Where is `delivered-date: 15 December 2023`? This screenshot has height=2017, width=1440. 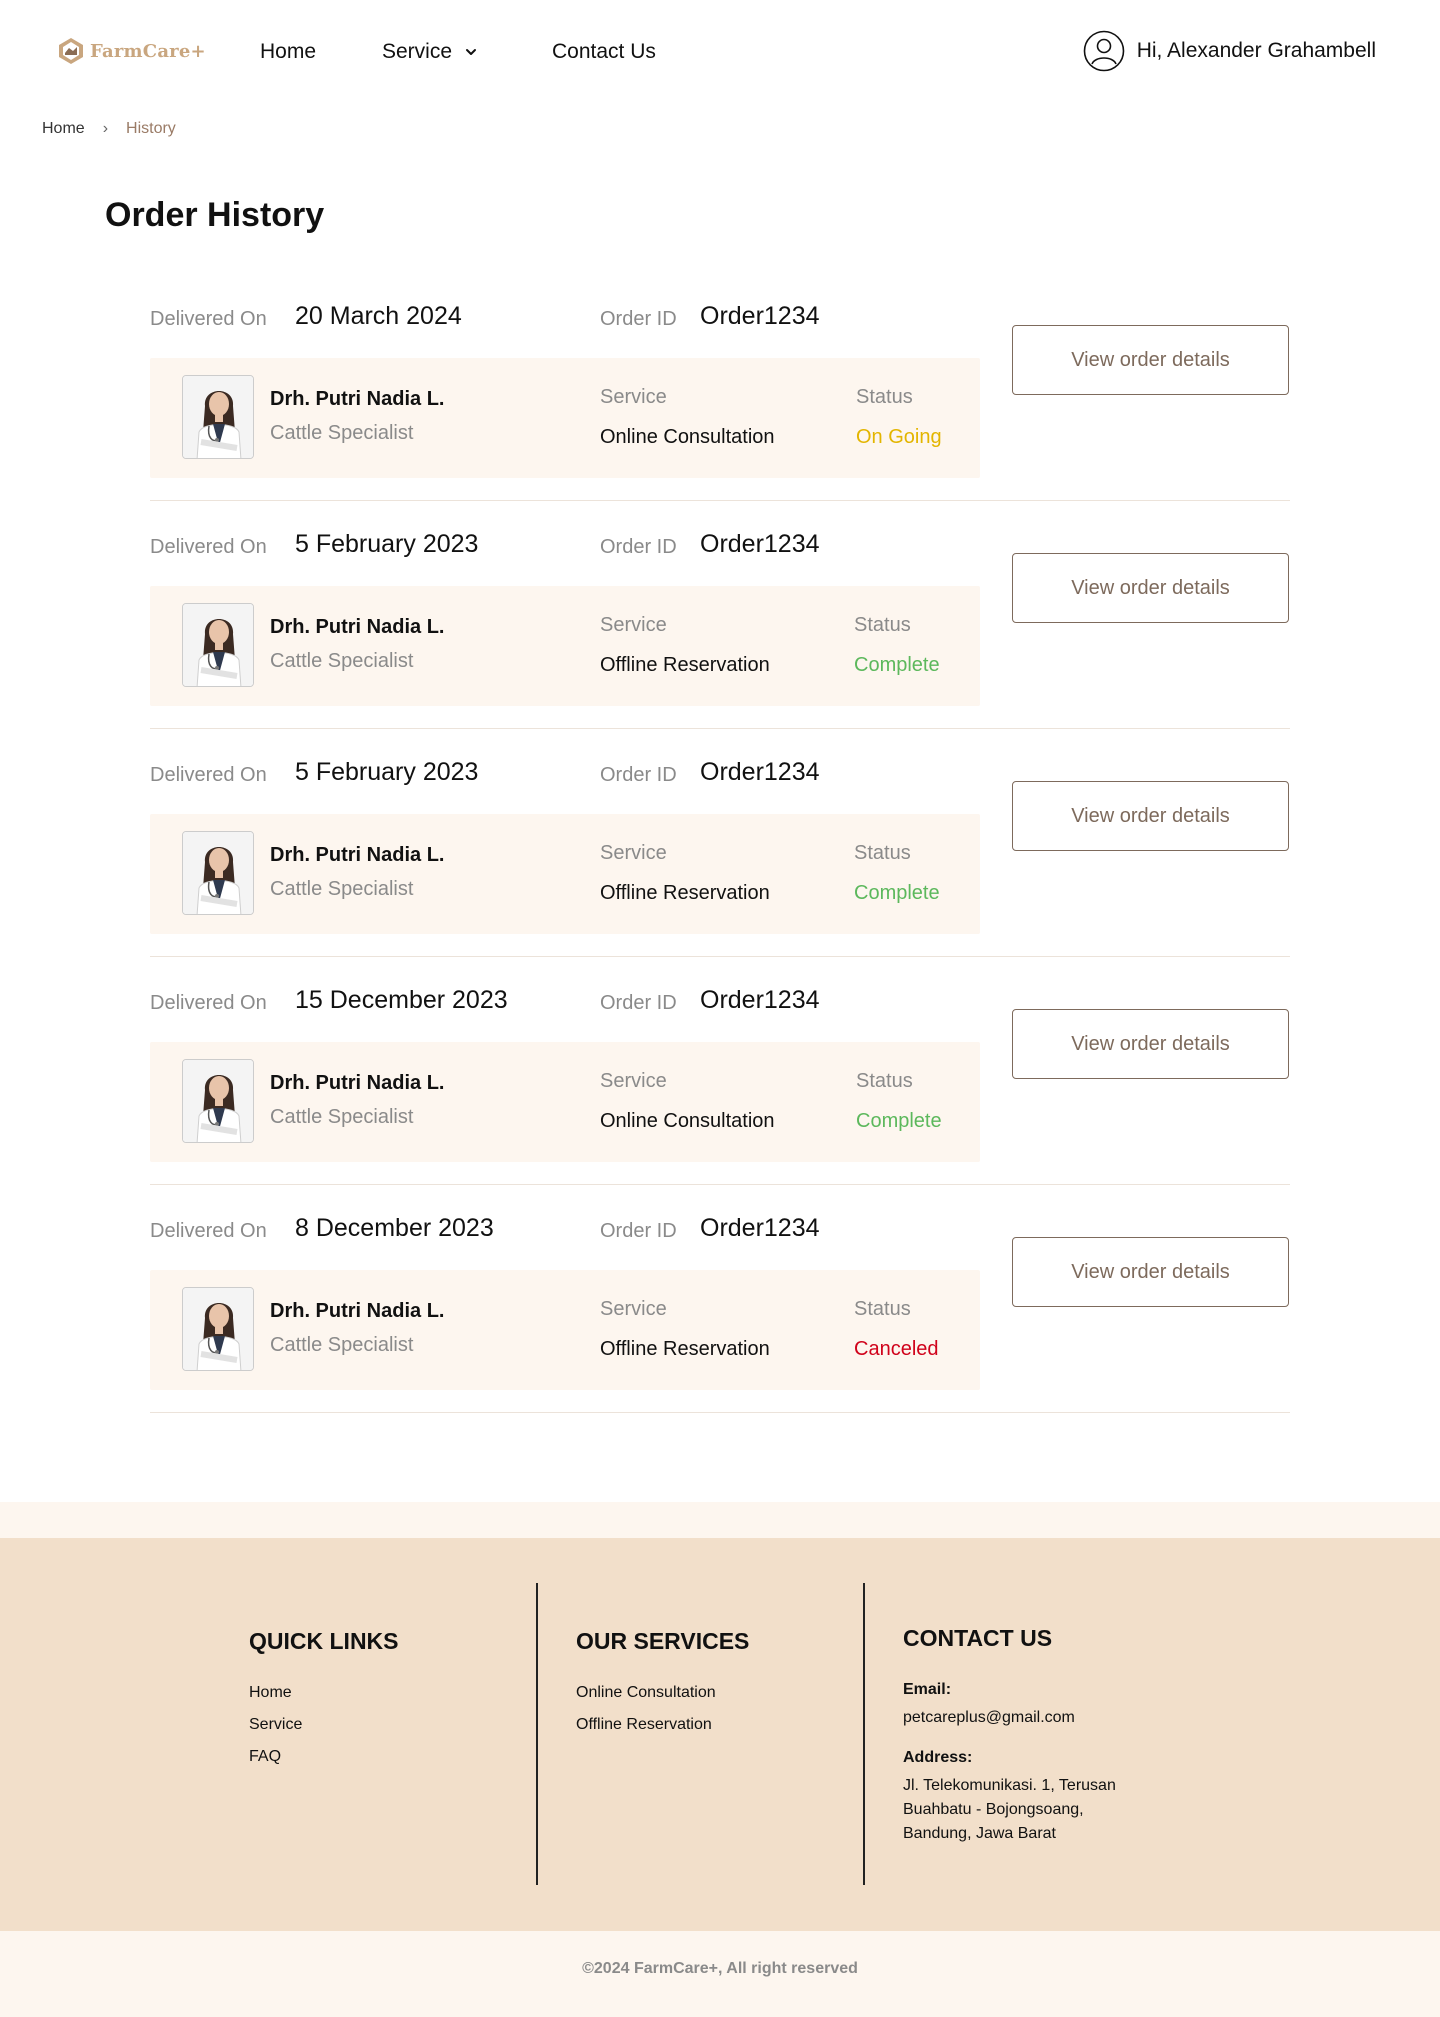
delivered-date: 15 December 2023 is located at coordinates (401, 1000).